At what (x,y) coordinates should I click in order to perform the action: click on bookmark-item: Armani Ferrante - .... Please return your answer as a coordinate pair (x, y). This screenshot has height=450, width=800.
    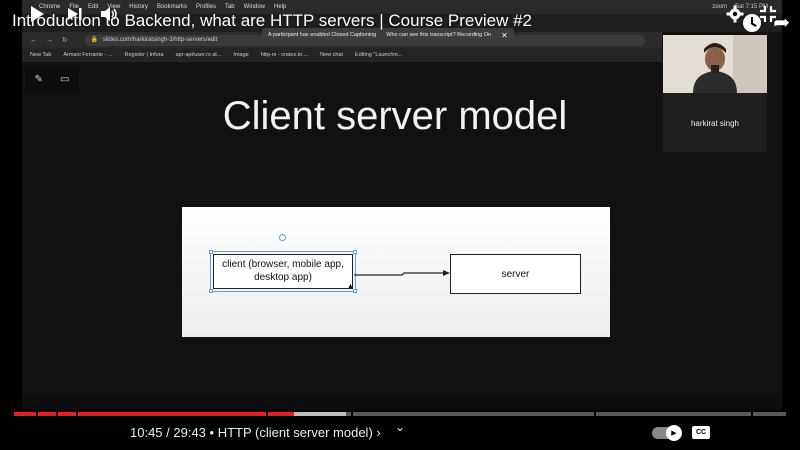
    Looking at the image, I should click on (88, 55).